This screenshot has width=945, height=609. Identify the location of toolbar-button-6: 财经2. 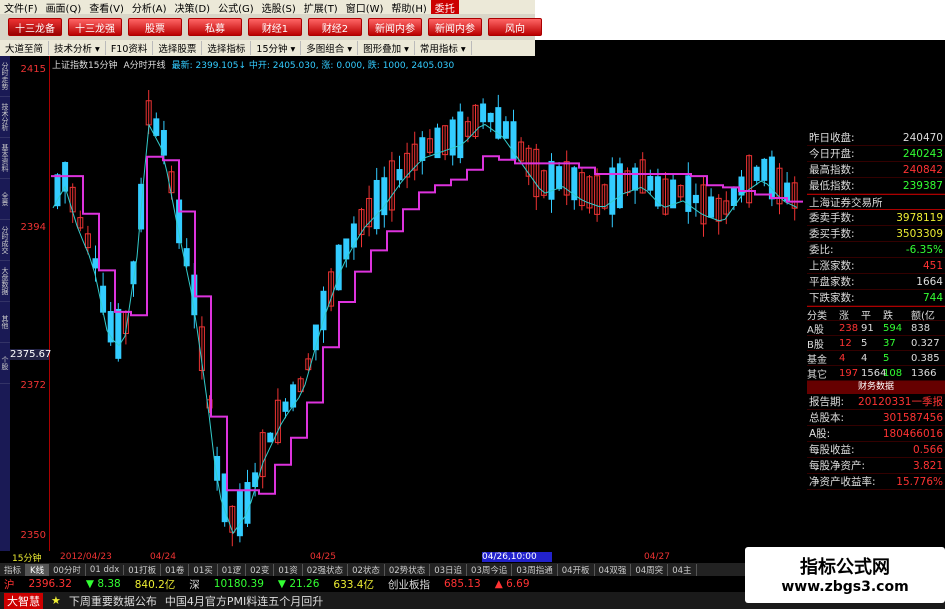
(335, 27).